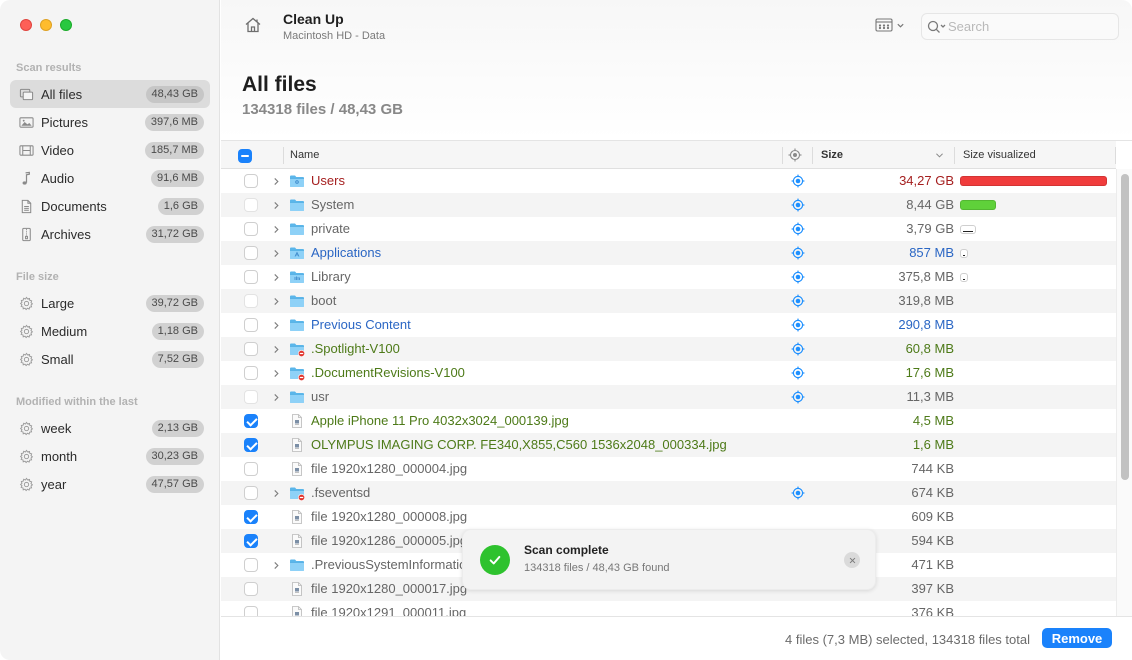 This screenshot has height=660, width=1132. Describe the element at coordinates (939, 155) in the screenshot. I see `sort-descending-icon` at that location.